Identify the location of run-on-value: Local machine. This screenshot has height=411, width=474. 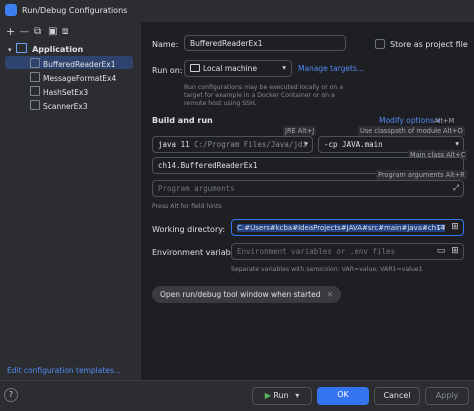
(230, 68).